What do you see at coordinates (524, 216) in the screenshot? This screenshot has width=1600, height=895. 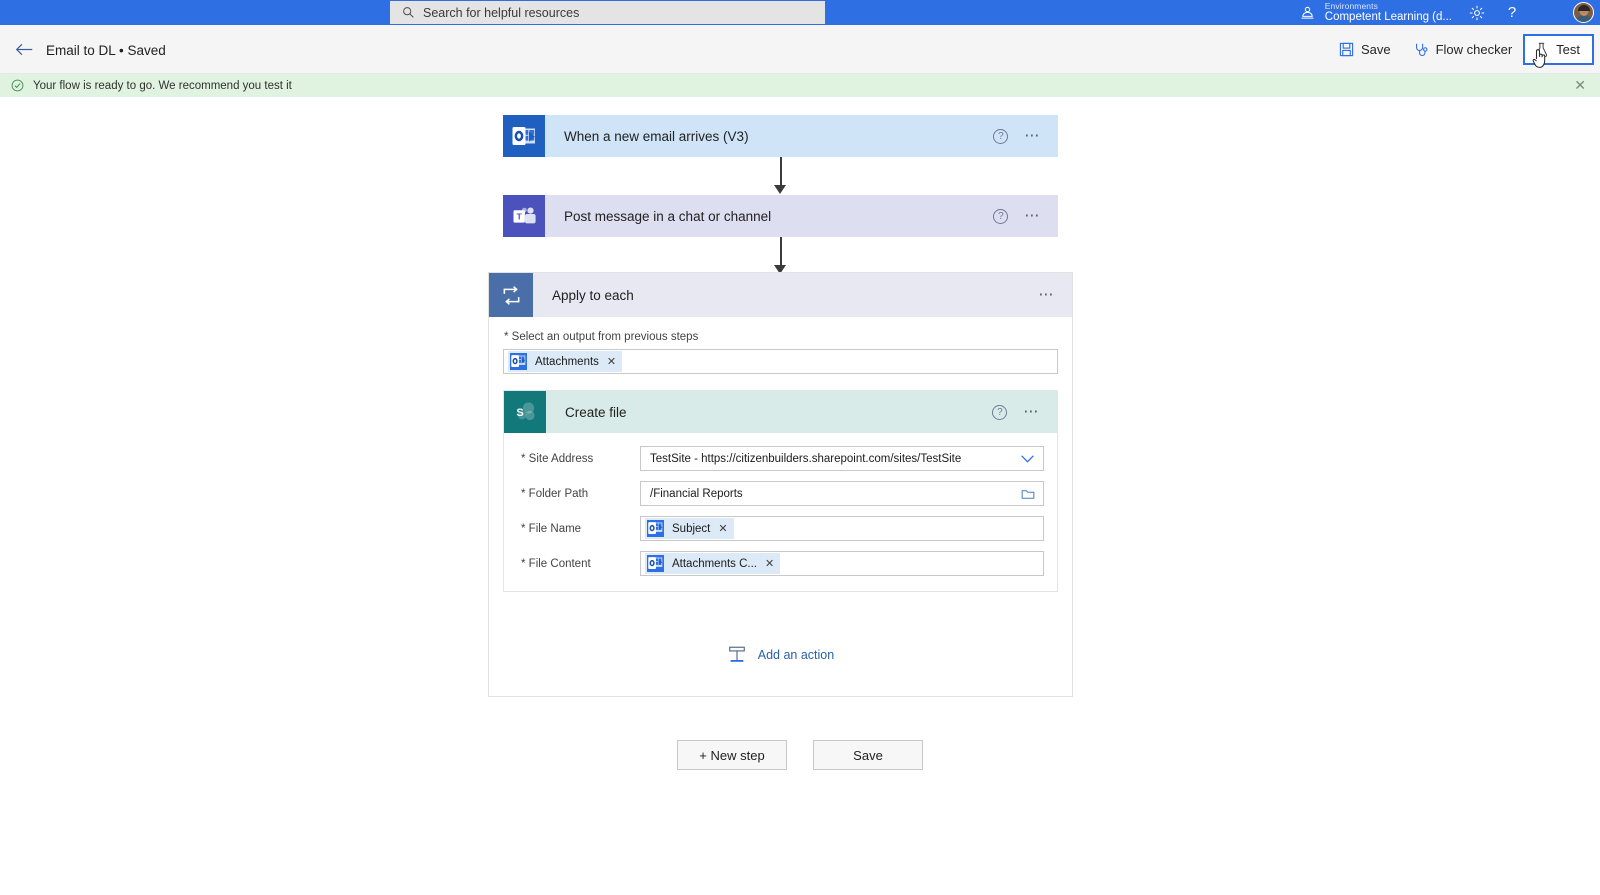 I see `teams-icon: T` at bounding box center [524, 216].